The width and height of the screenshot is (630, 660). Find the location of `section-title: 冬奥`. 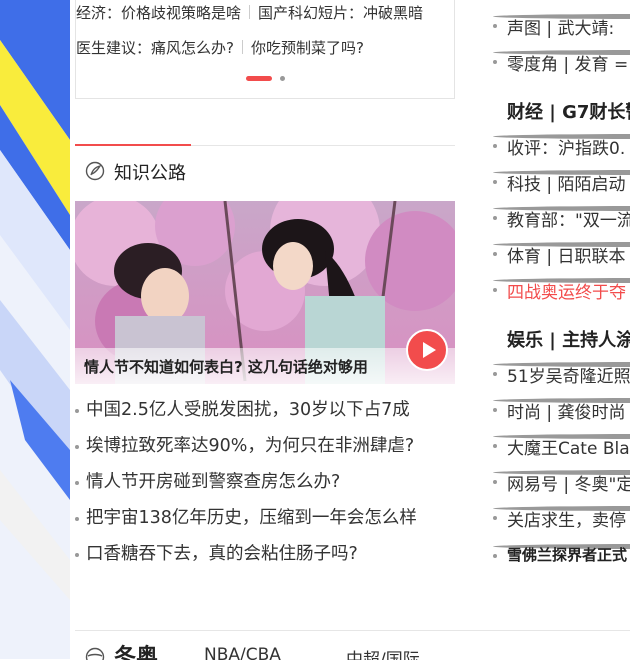

section-title: 冬奥 is located at coordinates (136, 649).